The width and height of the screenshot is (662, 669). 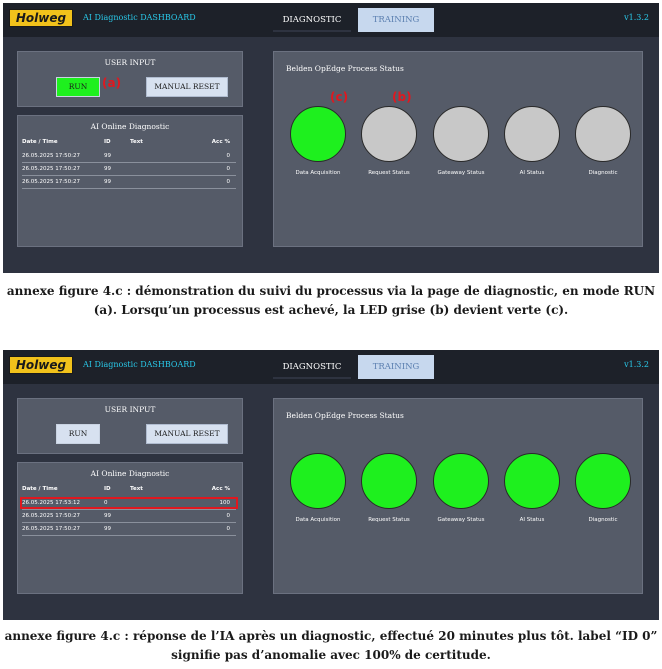 I want to click on annotation-a: (a), so click(x=112, y=83).